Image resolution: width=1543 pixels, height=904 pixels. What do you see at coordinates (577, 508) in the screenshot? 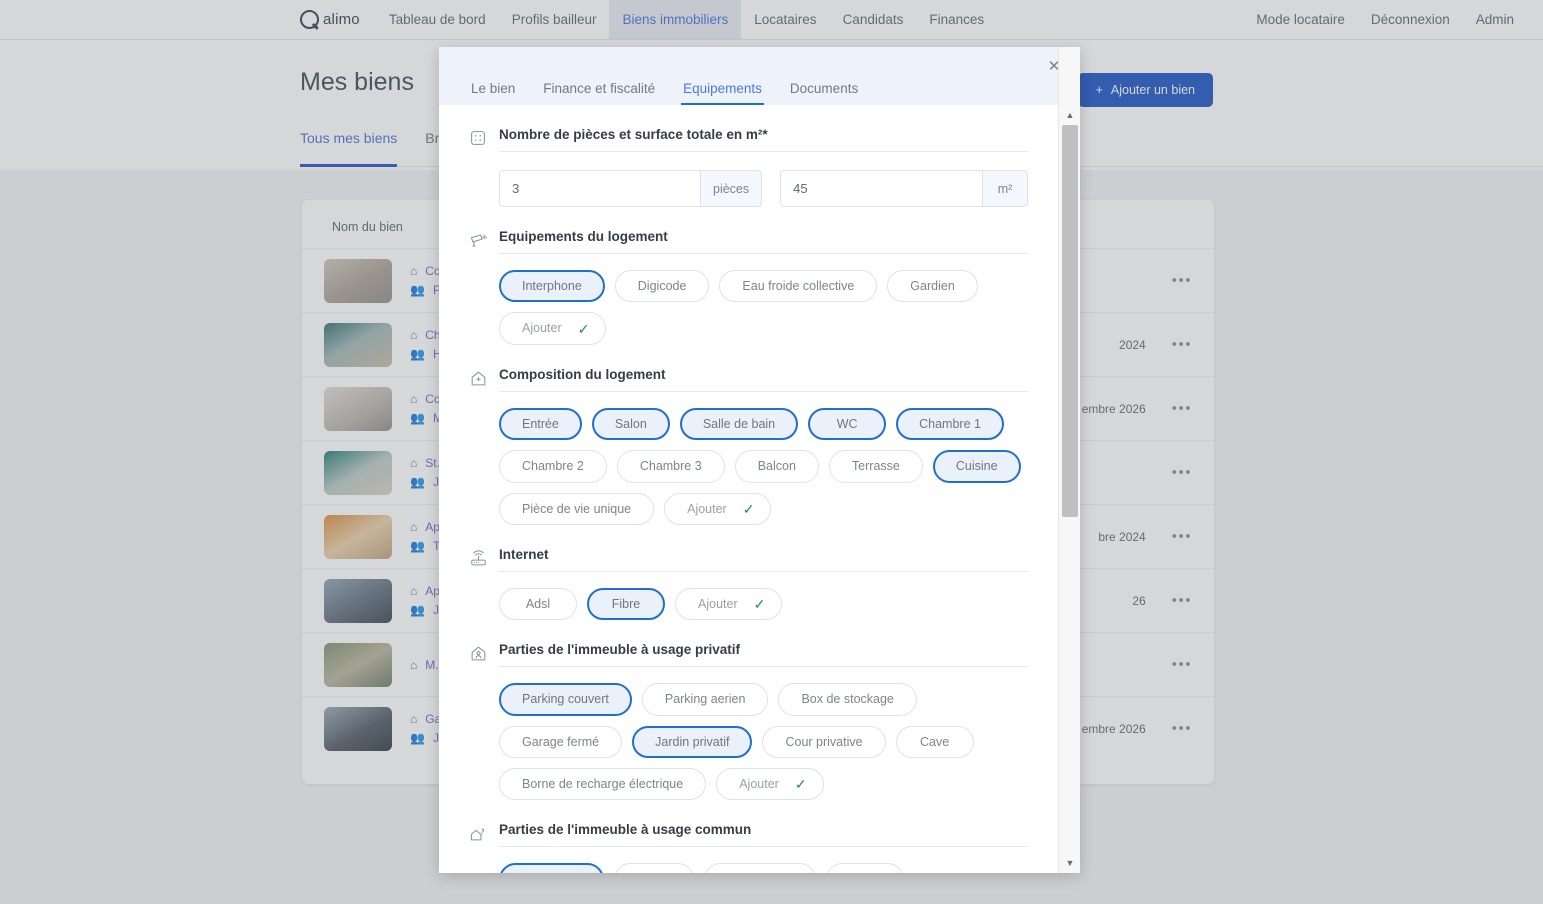
I see `chip-piece-de-vie-unique: Pièce de vie unique` at bounding box center [577, 508].